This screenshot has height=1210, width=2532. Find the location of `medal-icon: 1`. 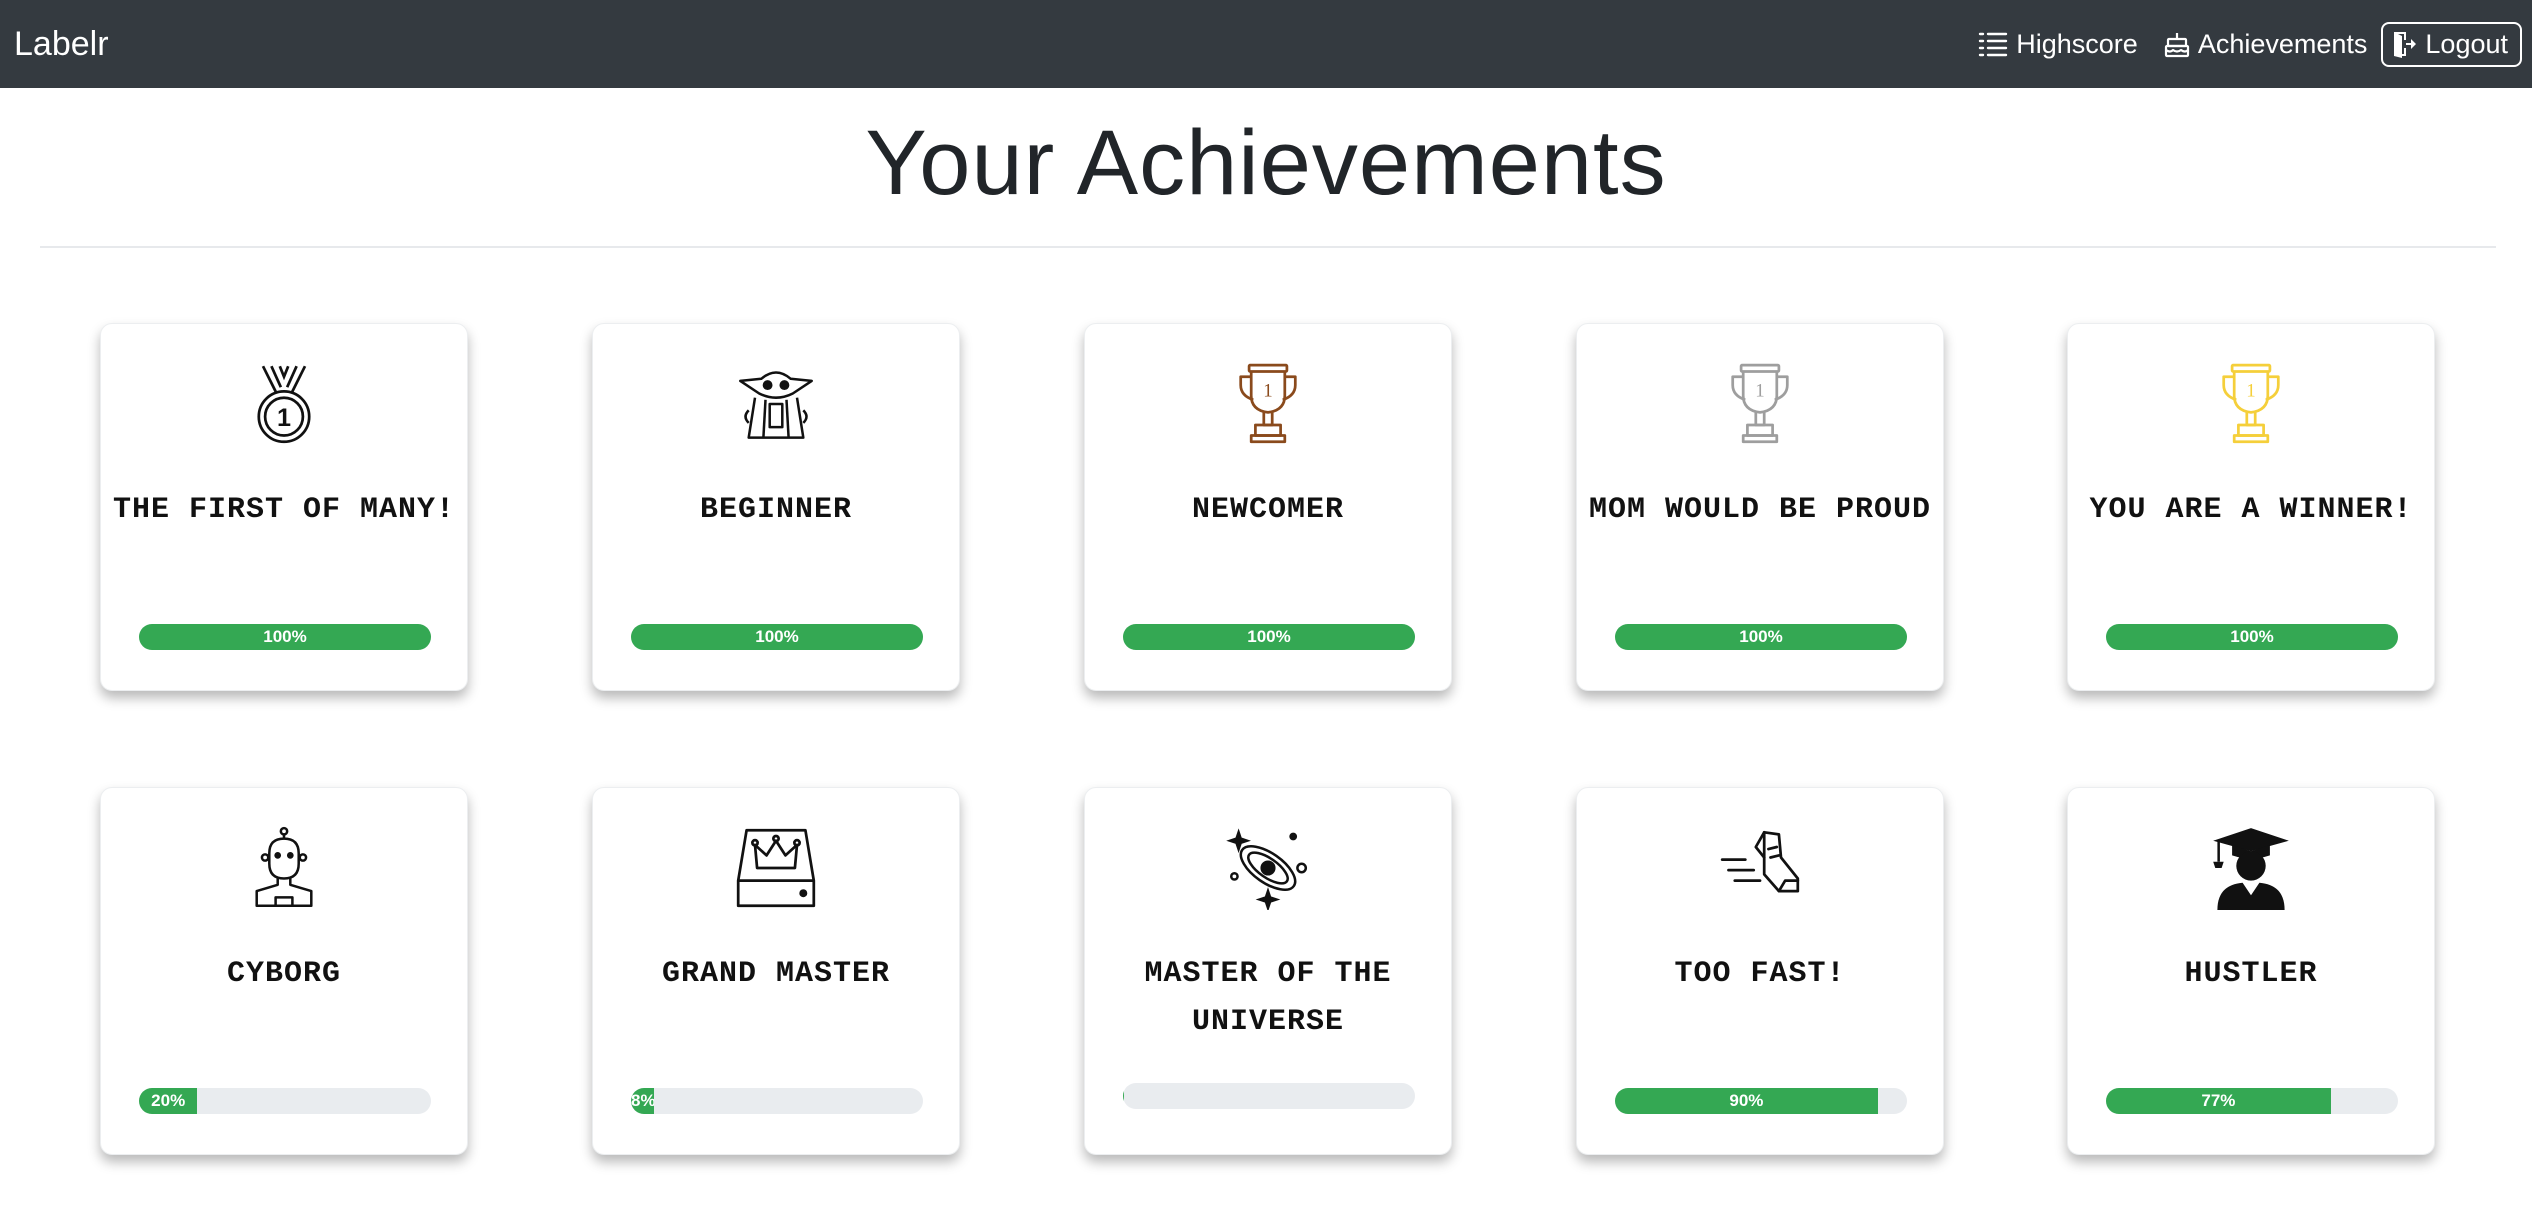

medal-icon: 1 is located at coordinates (284, 404).